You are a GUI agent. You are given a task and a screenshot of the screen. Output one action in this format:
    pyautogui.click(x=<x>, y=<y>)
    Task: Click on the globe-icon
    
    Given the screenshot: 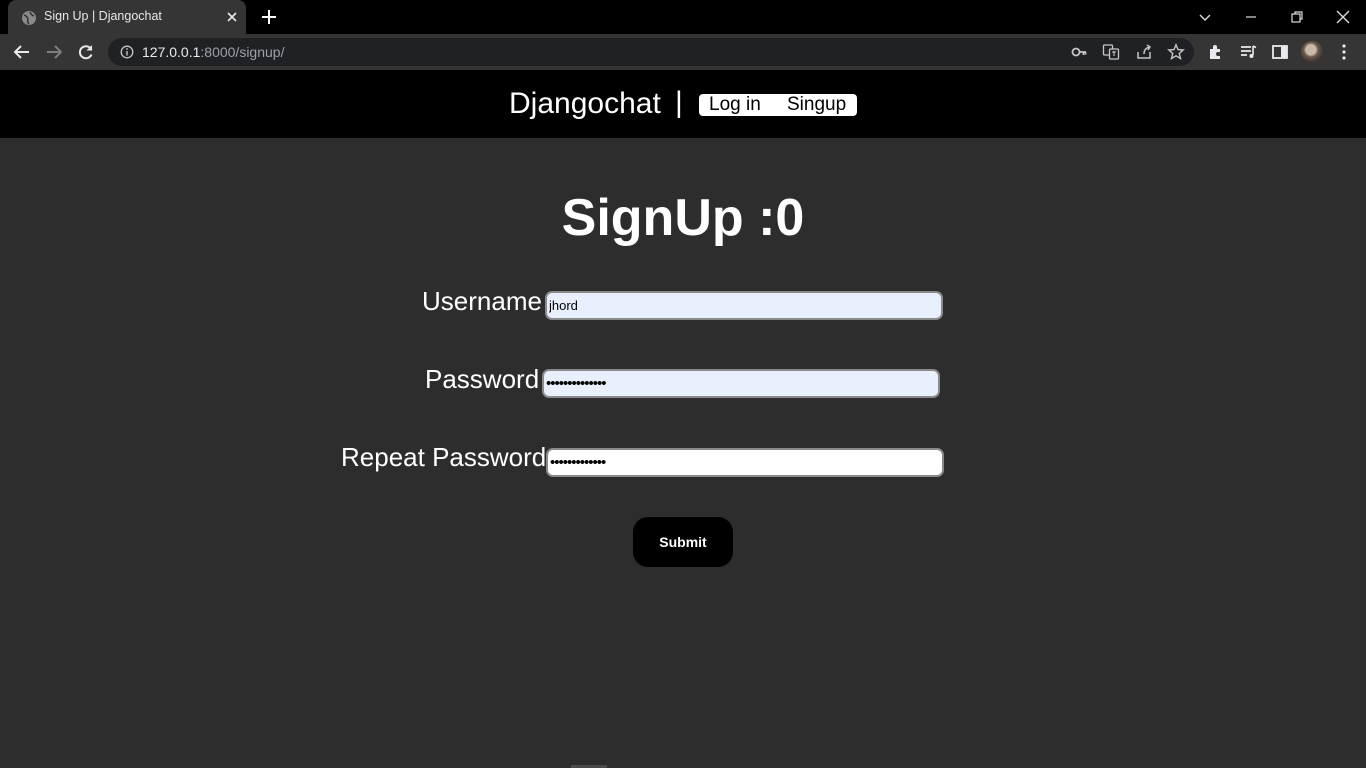 What is the action you would take?
    pyautogui.click(x=29, y=18)
    